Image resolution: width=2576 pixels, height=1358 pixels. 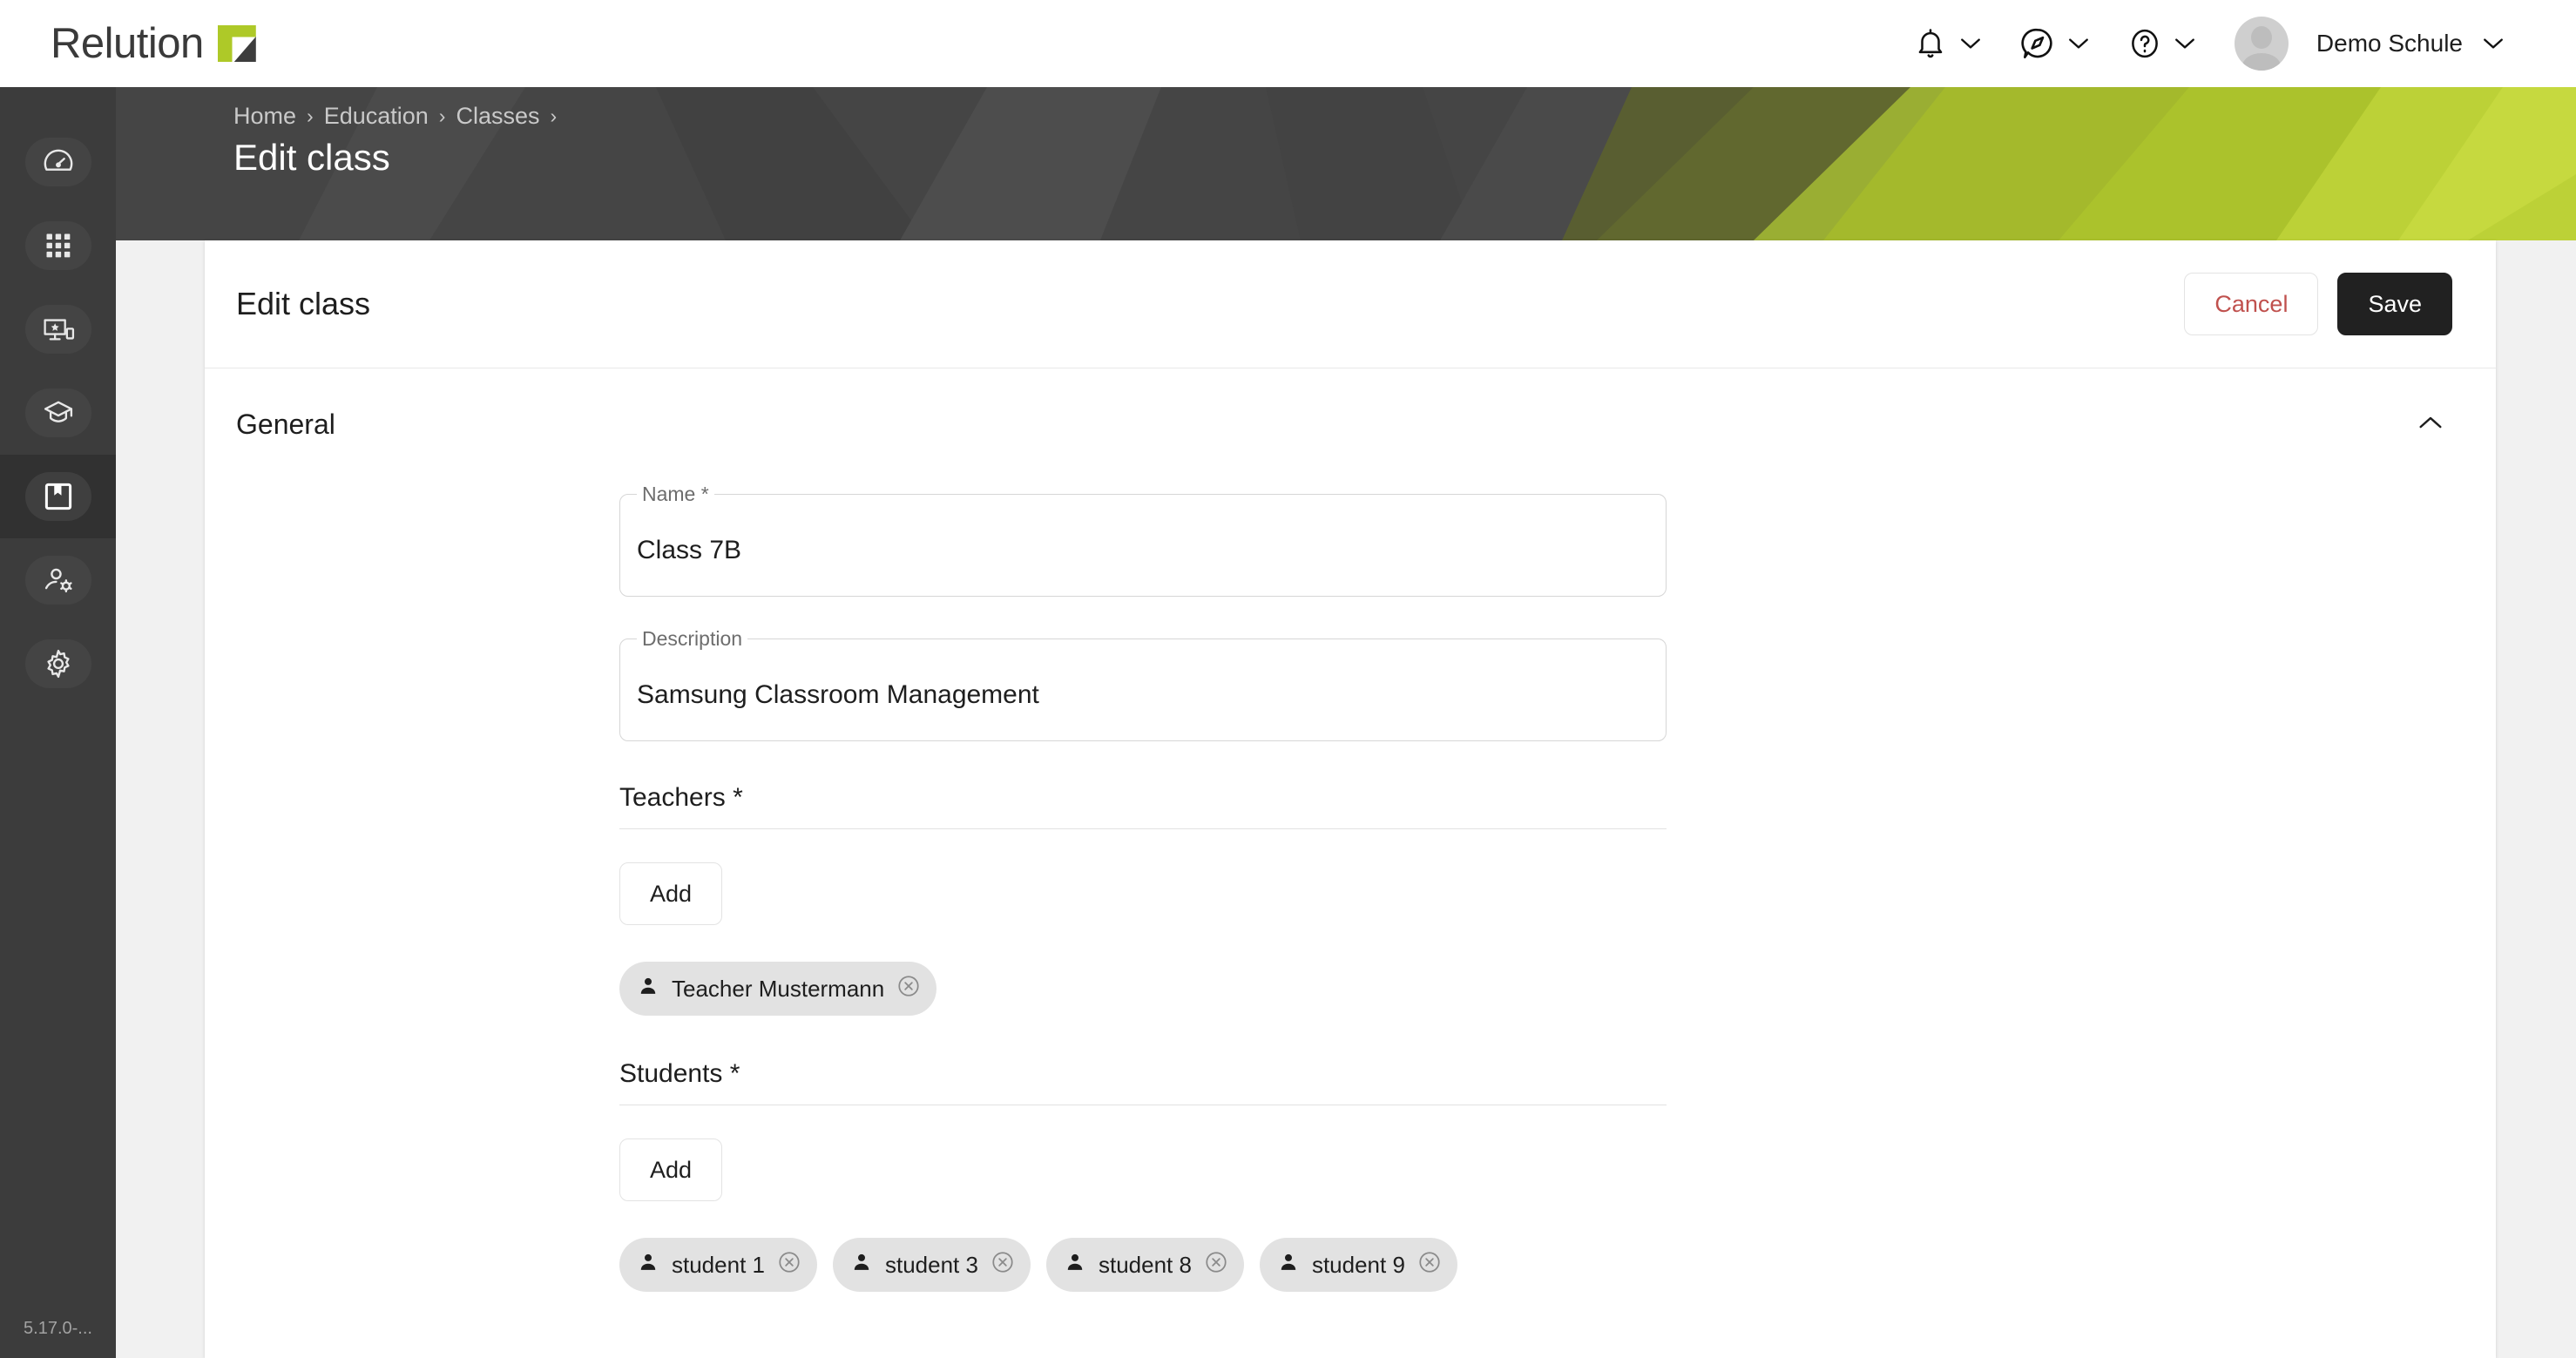 I want to click on student-chip: student 8, so click(x=1144, y=1265).